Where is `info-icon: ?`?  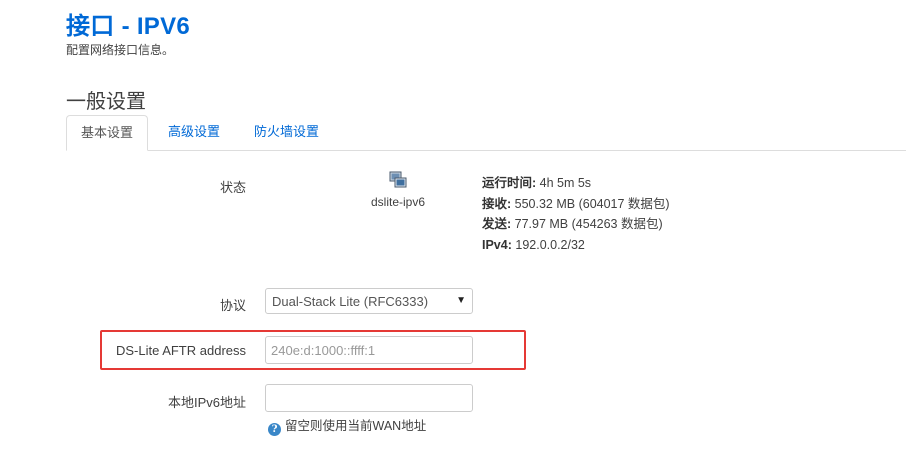 info-icon: ? is located at coordinates (274, 429).